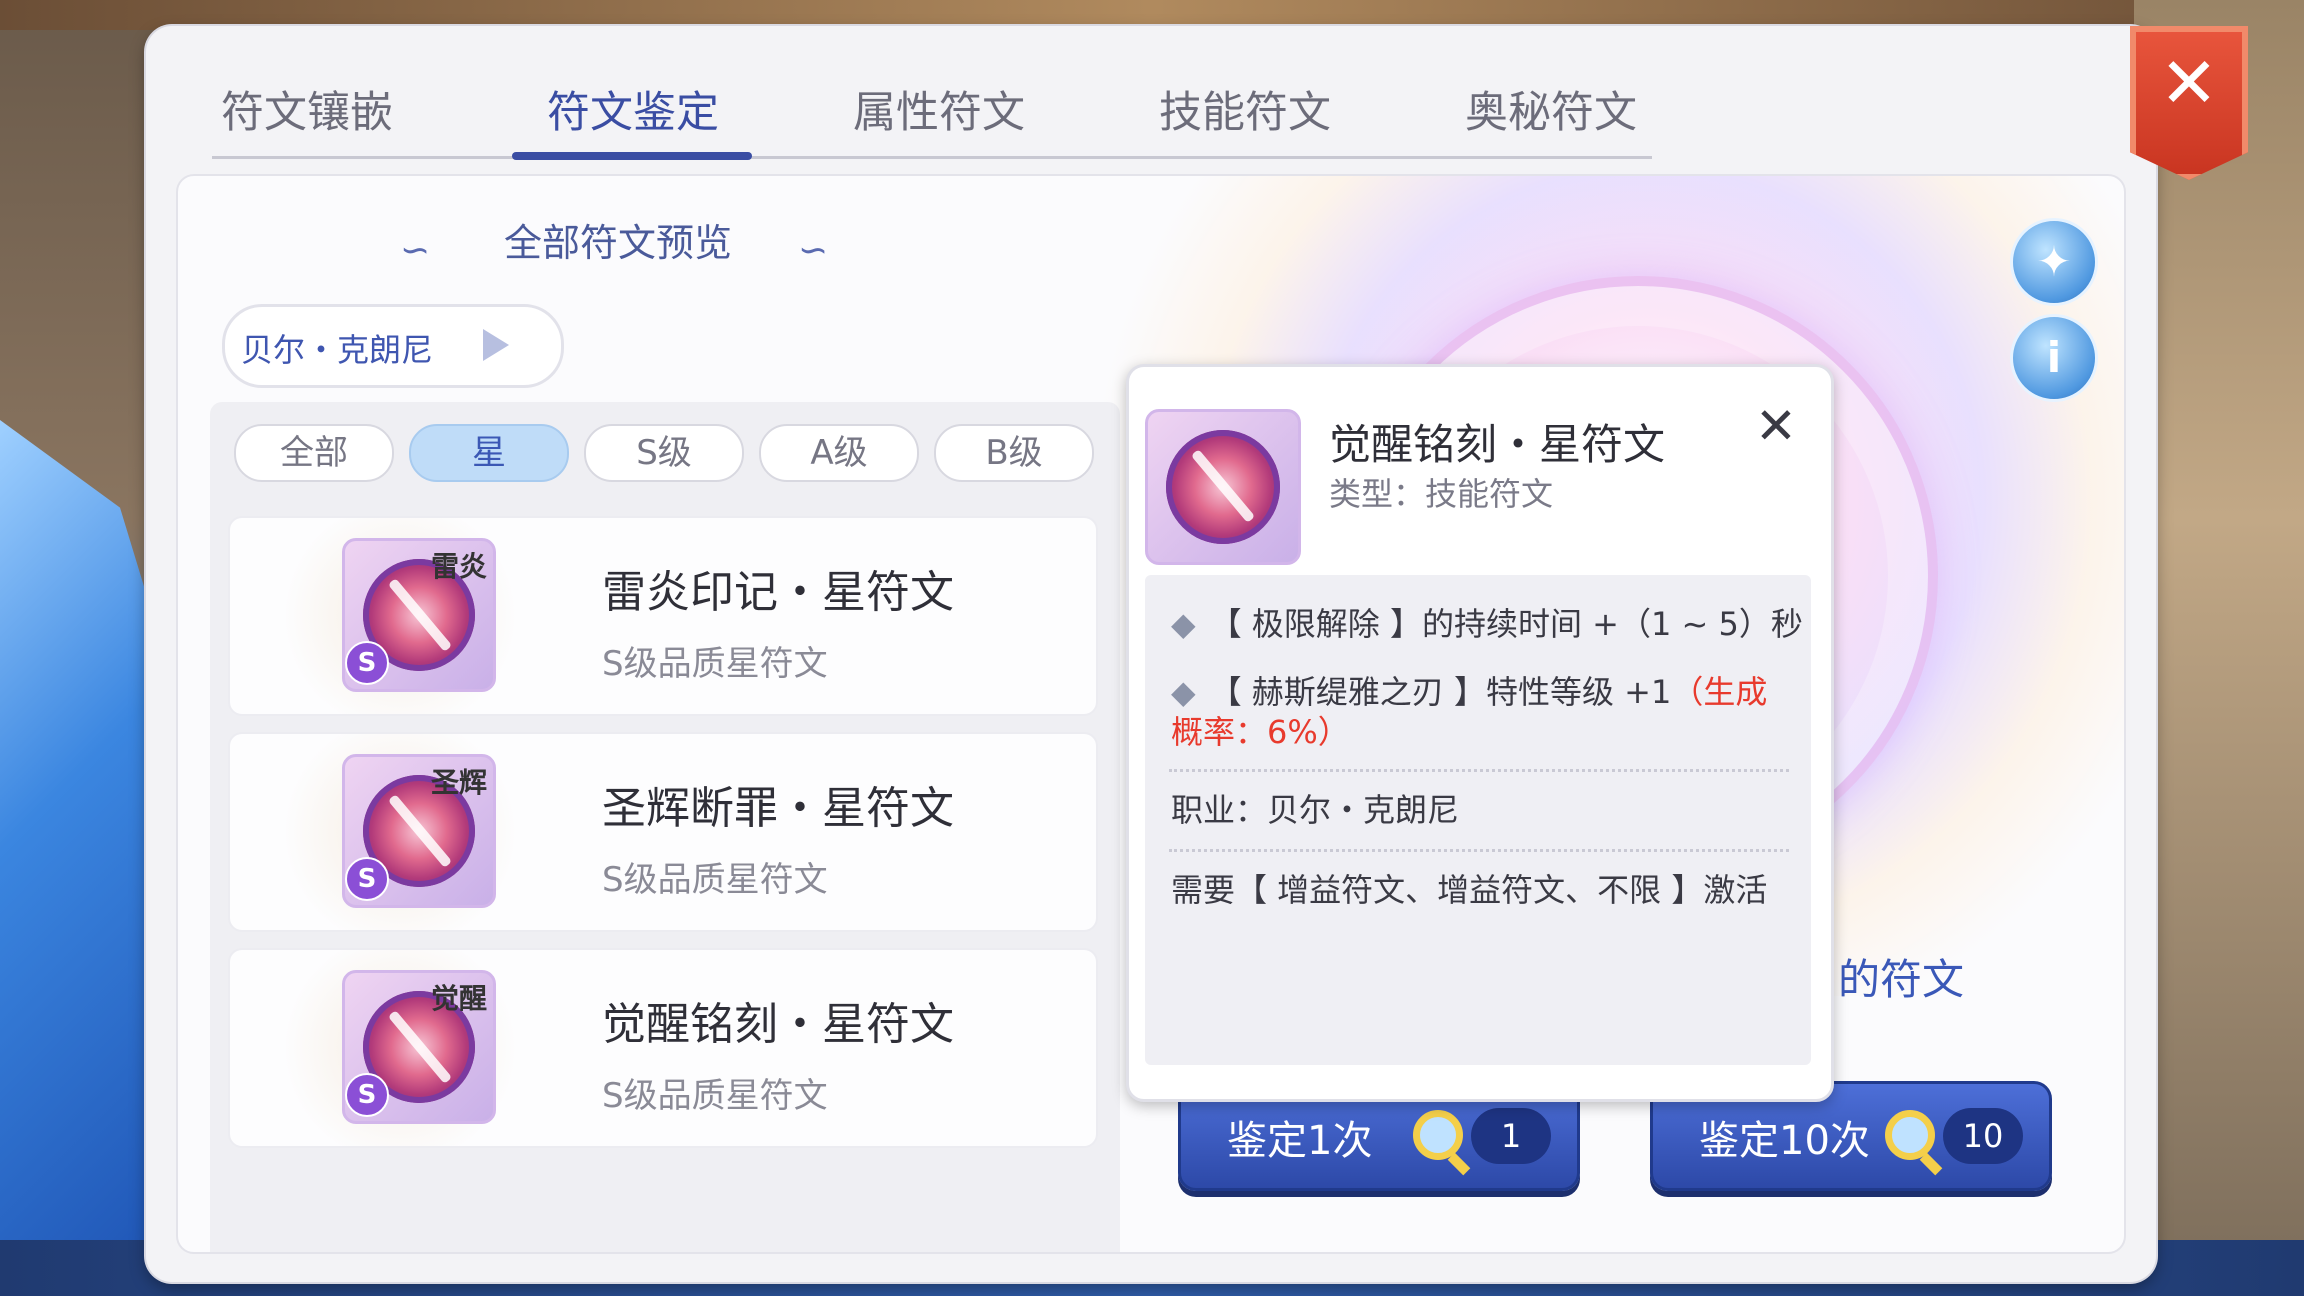  Describe the element at coordinates (932, 157) in the screenshot. I see `tab-divider` at that location.